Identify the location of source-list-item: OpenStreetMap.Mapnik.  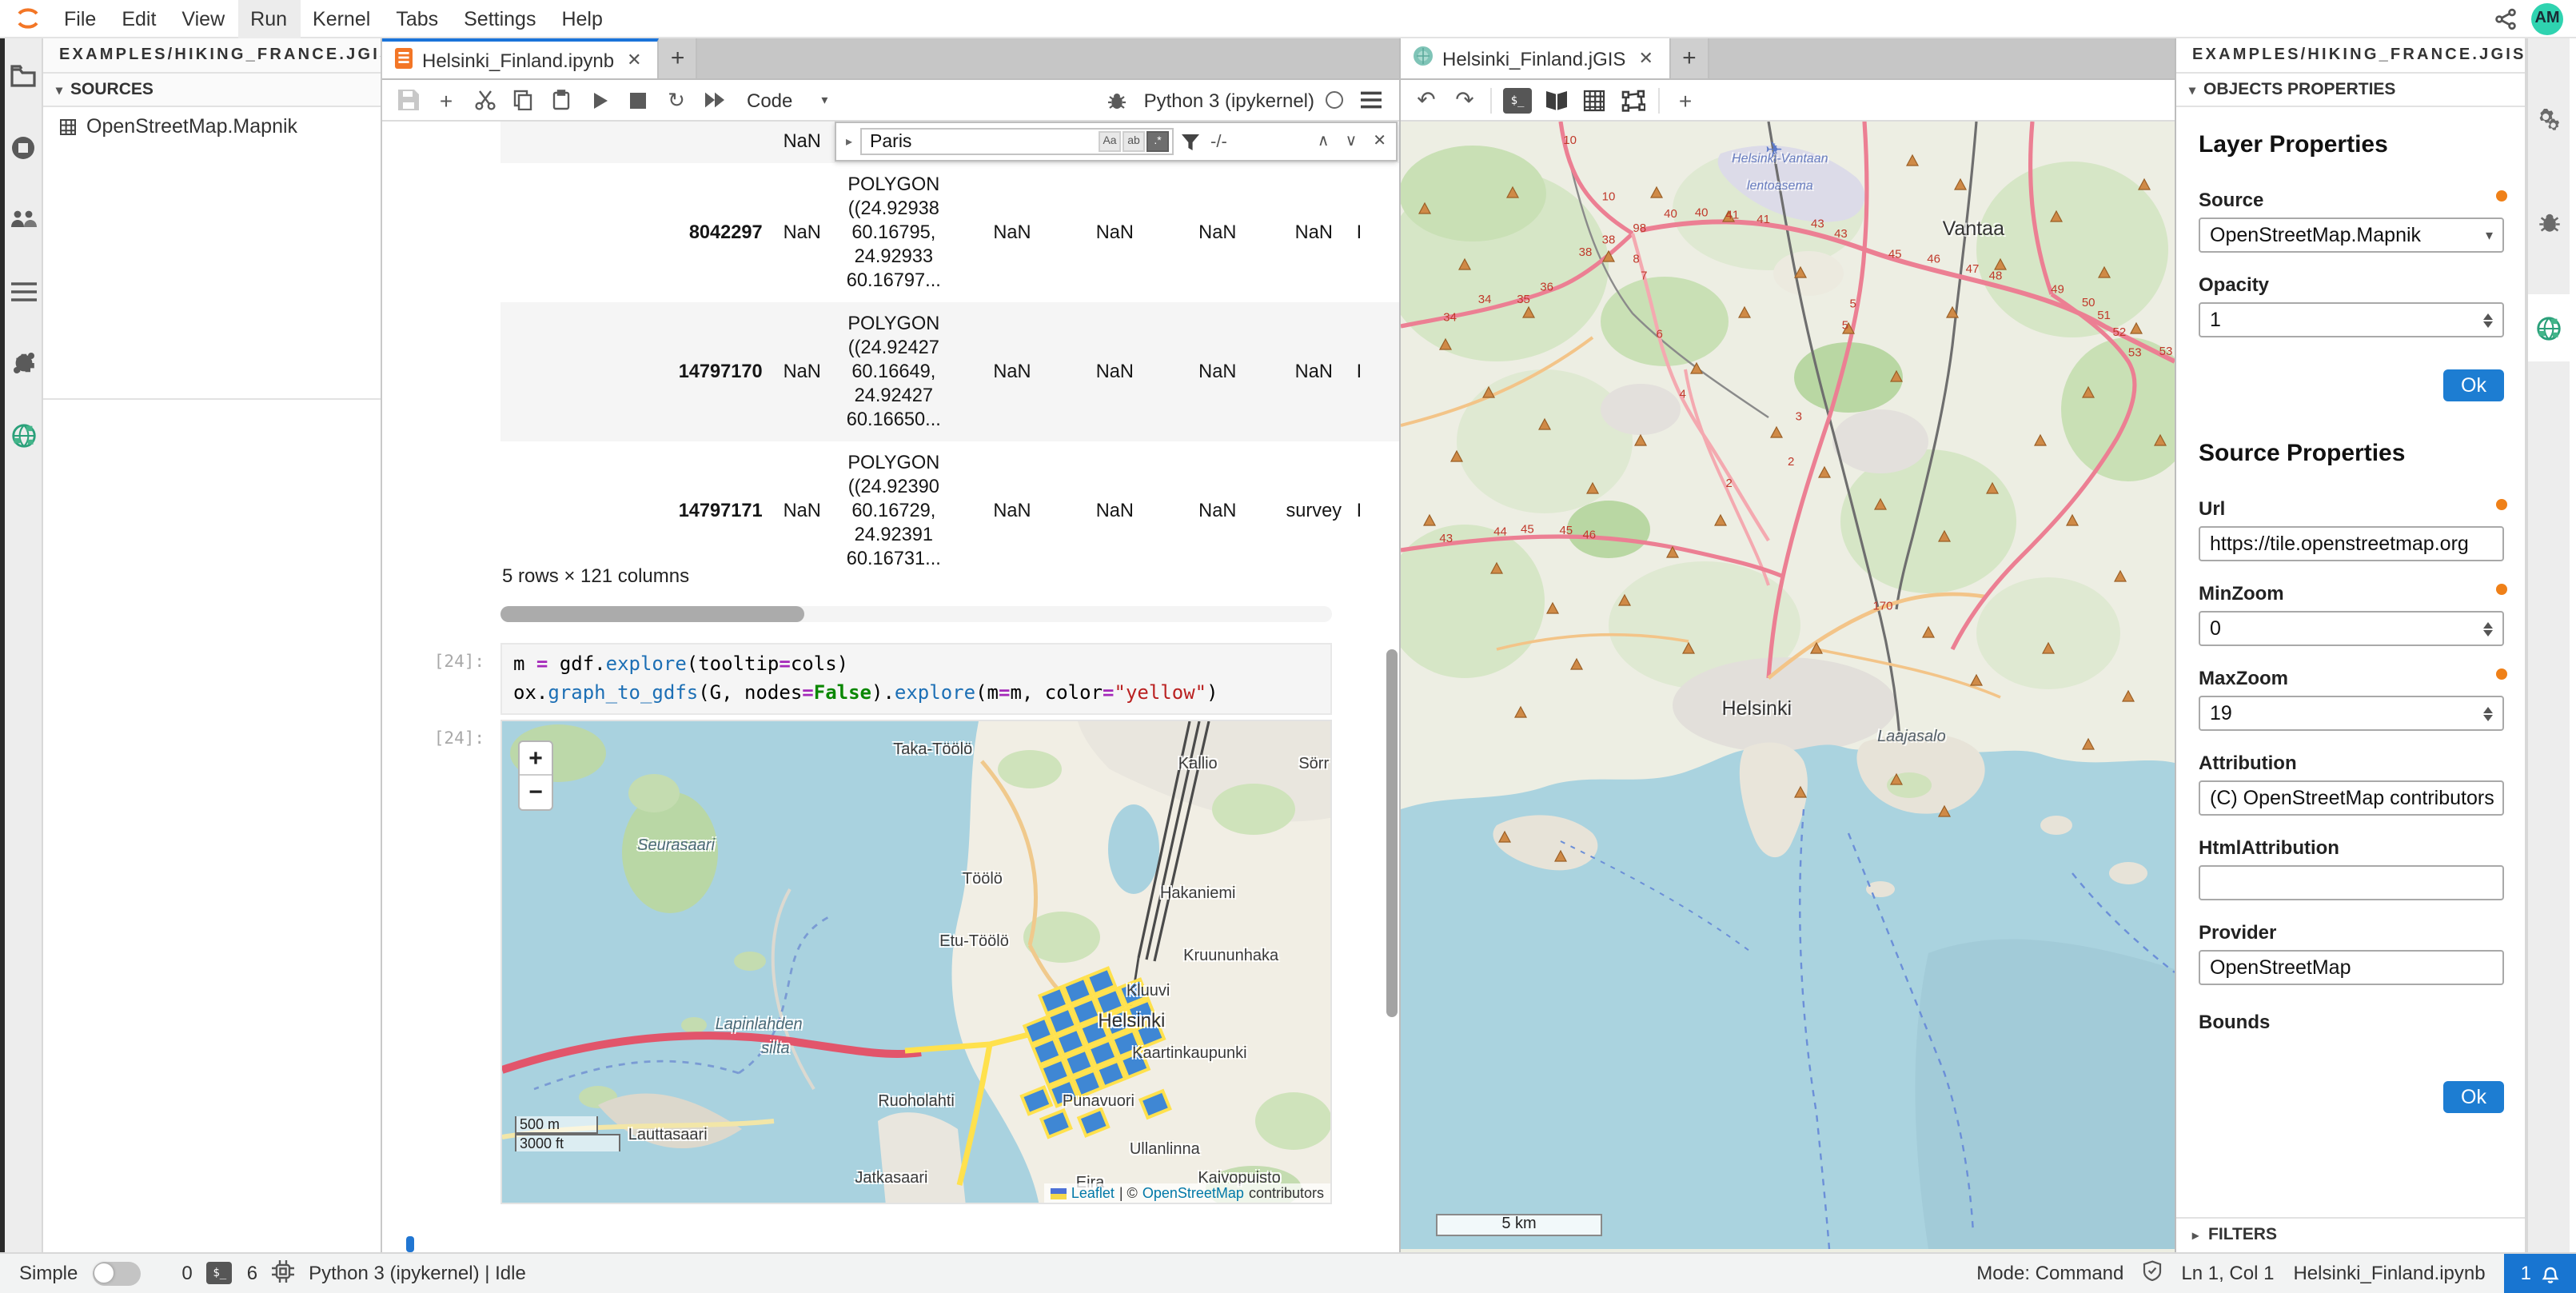
(212, 126).